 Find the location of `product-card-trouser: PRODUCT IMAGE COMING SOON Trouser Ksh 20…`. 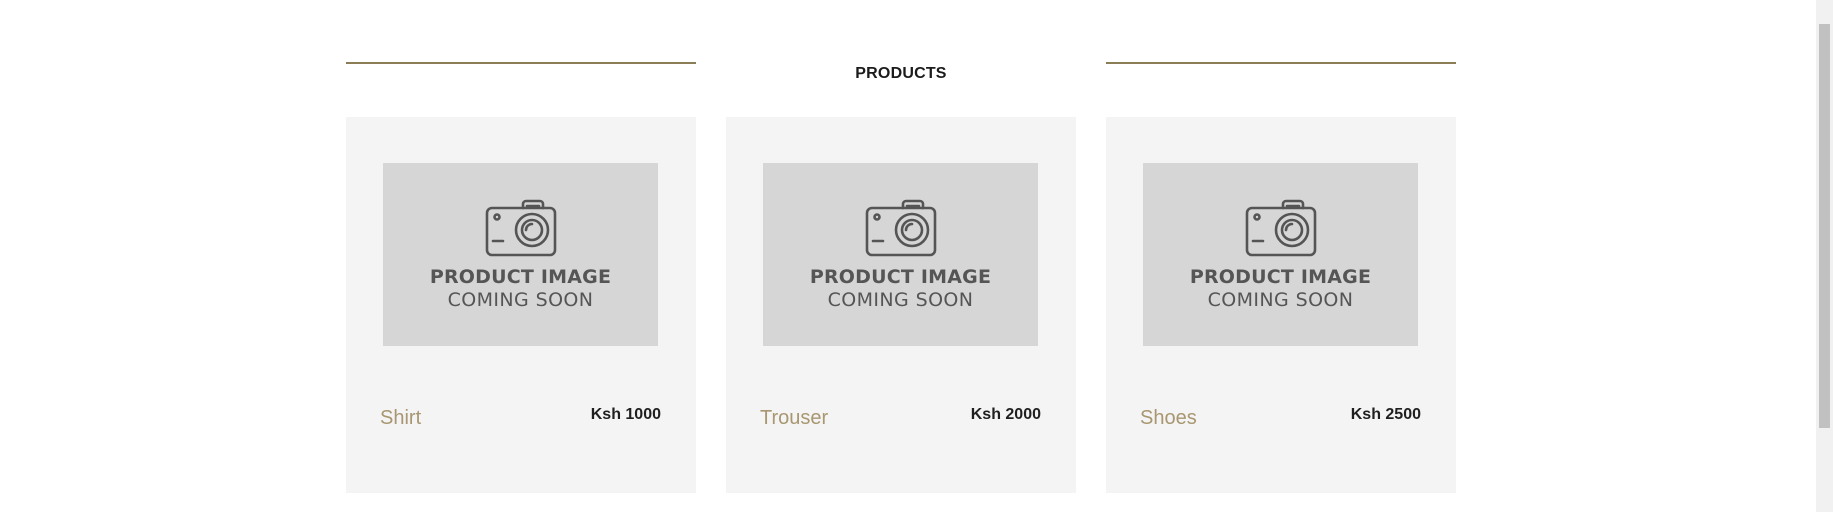

product-card-trouser: PRODUCT IMAGE COMING SOON Trouser Ksh 20… is located at coordinates (901, 305).